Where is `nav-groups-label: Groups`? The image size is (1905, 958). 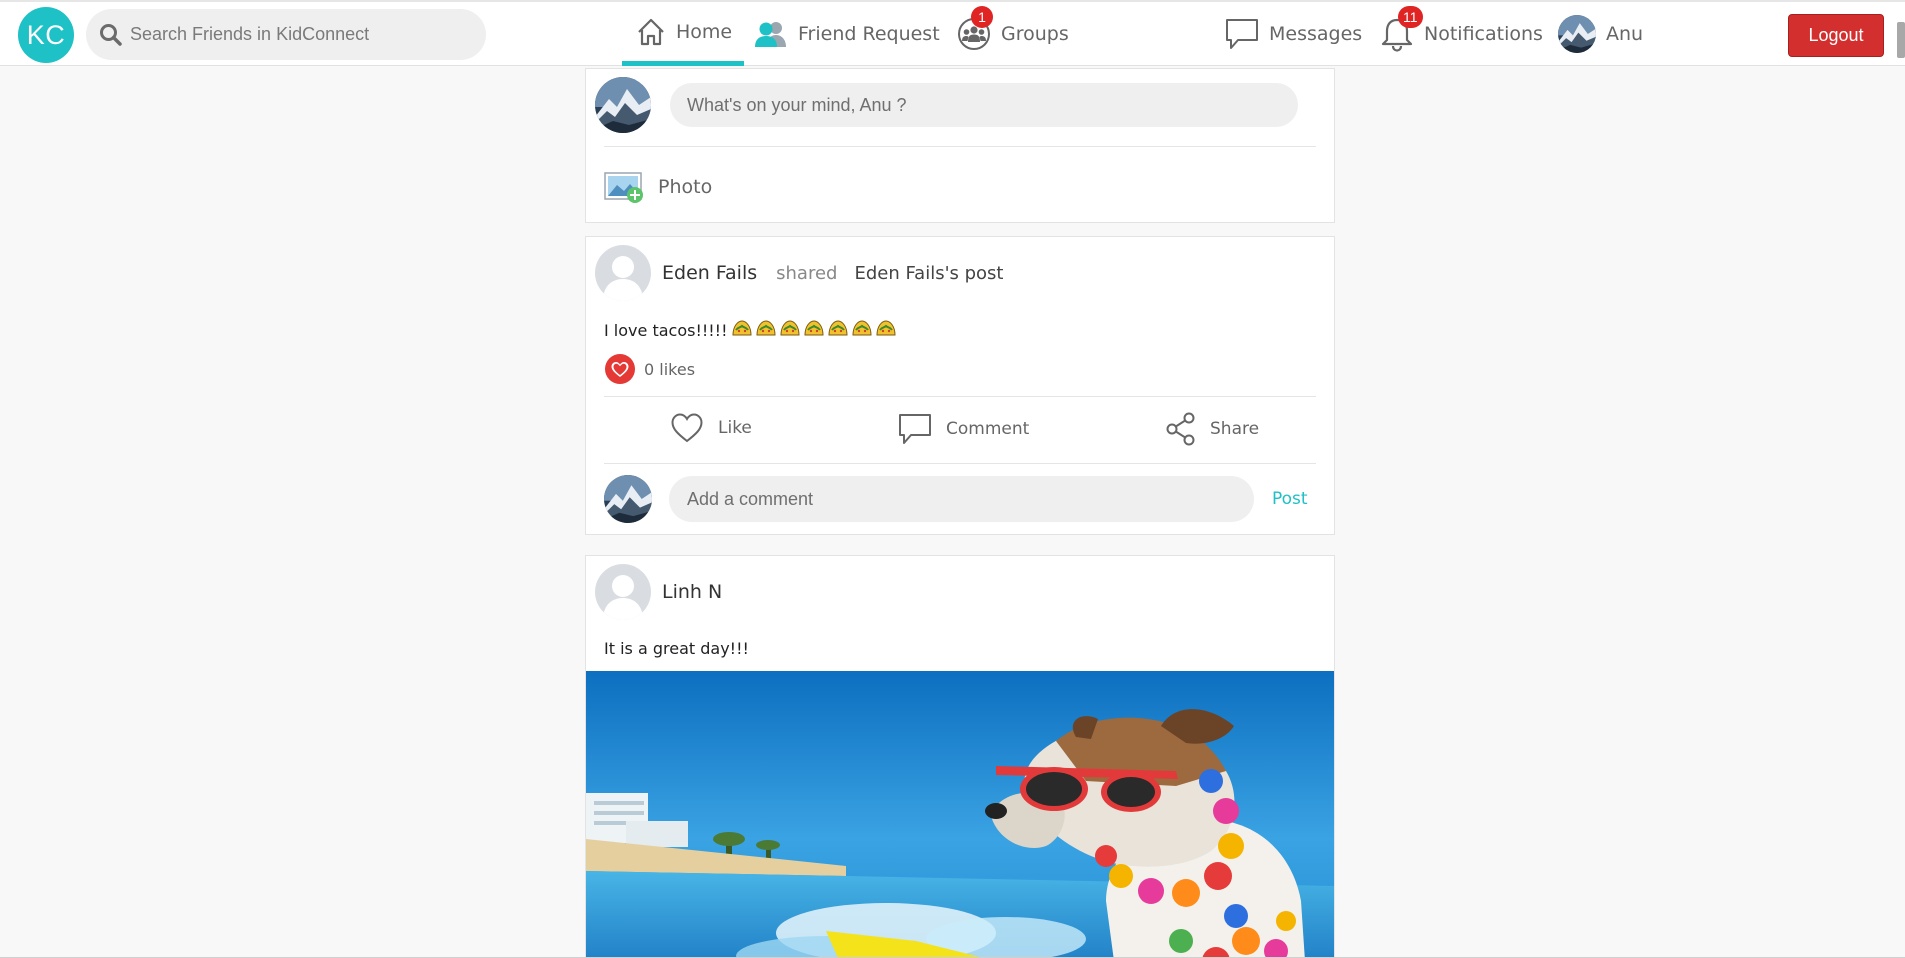 nav-groups-label: Groups is located at coordinates (1035, 34).